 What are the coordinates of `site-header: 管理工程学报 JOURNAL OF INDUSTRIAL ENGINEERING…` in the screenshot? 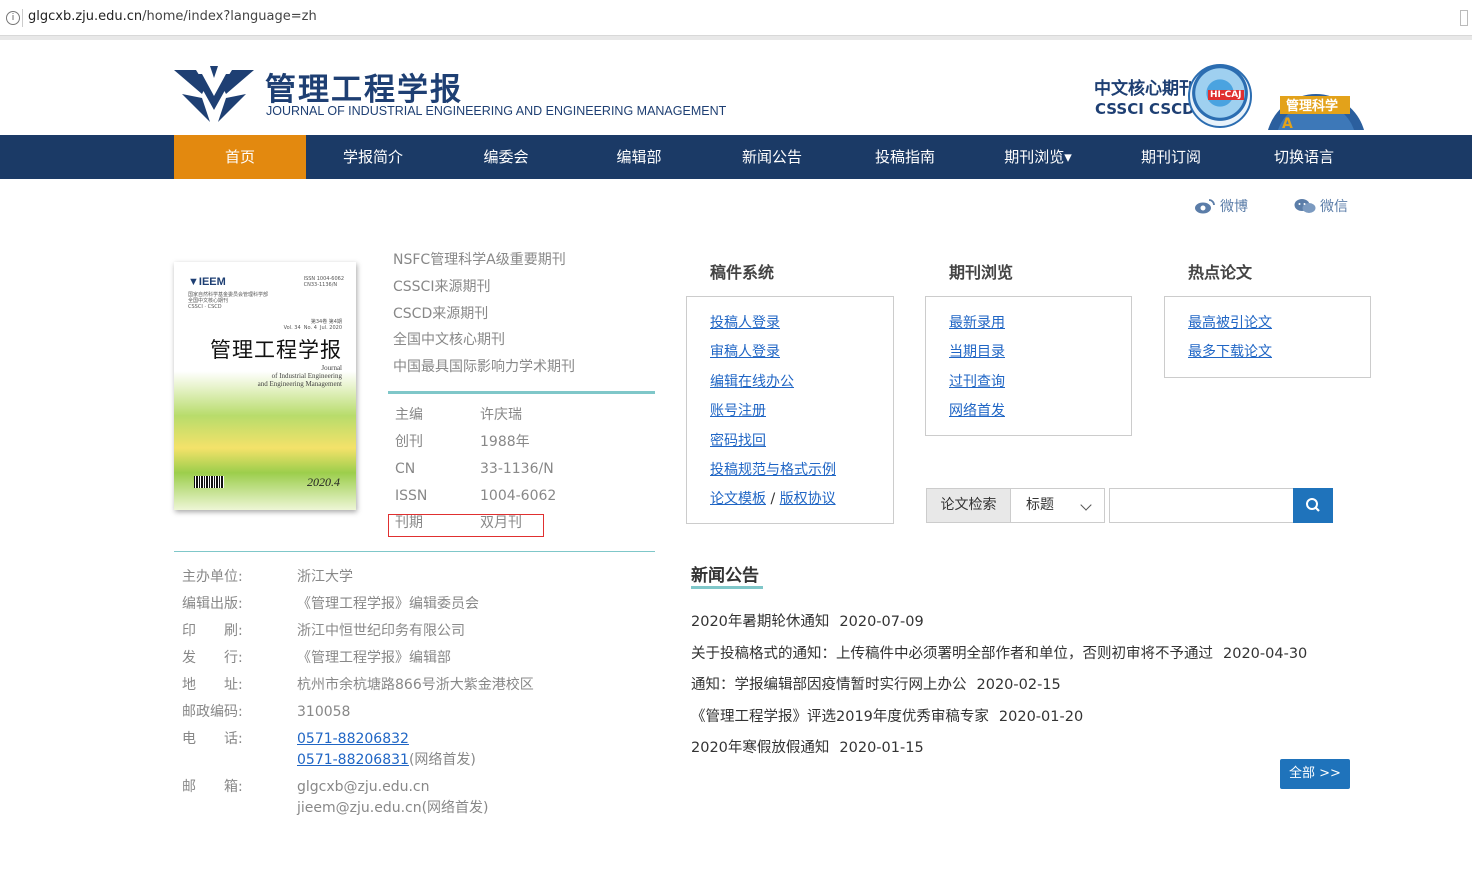 It's located at (736, 87).